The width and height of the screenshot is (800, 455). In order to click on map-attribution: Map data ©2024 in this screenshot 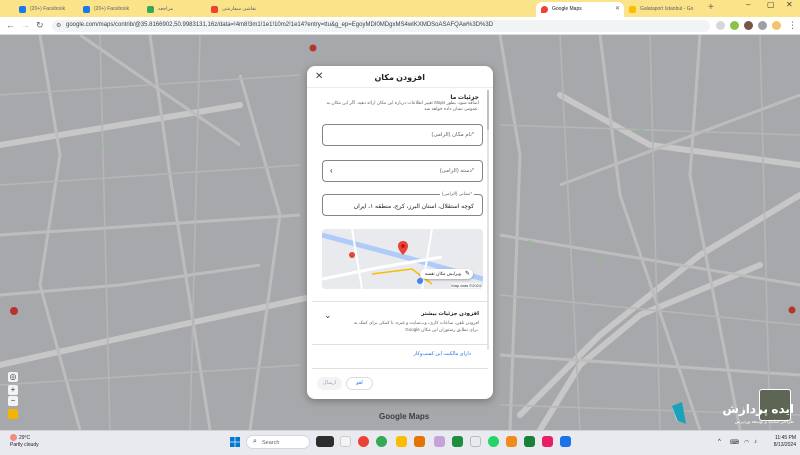, I will do `click(466, 285)`.